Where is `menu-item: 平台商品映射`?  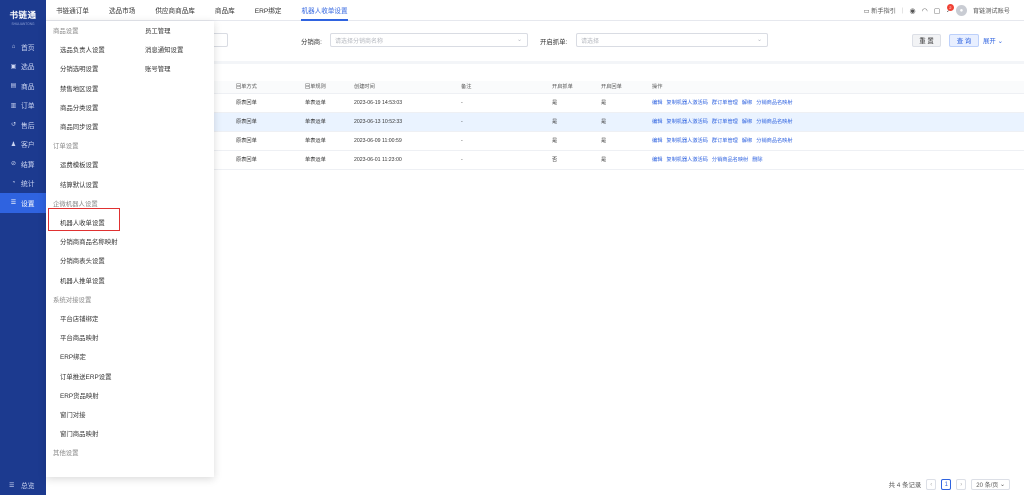
menu-item: 平台商品映射 is located at coordinates (79, 337).